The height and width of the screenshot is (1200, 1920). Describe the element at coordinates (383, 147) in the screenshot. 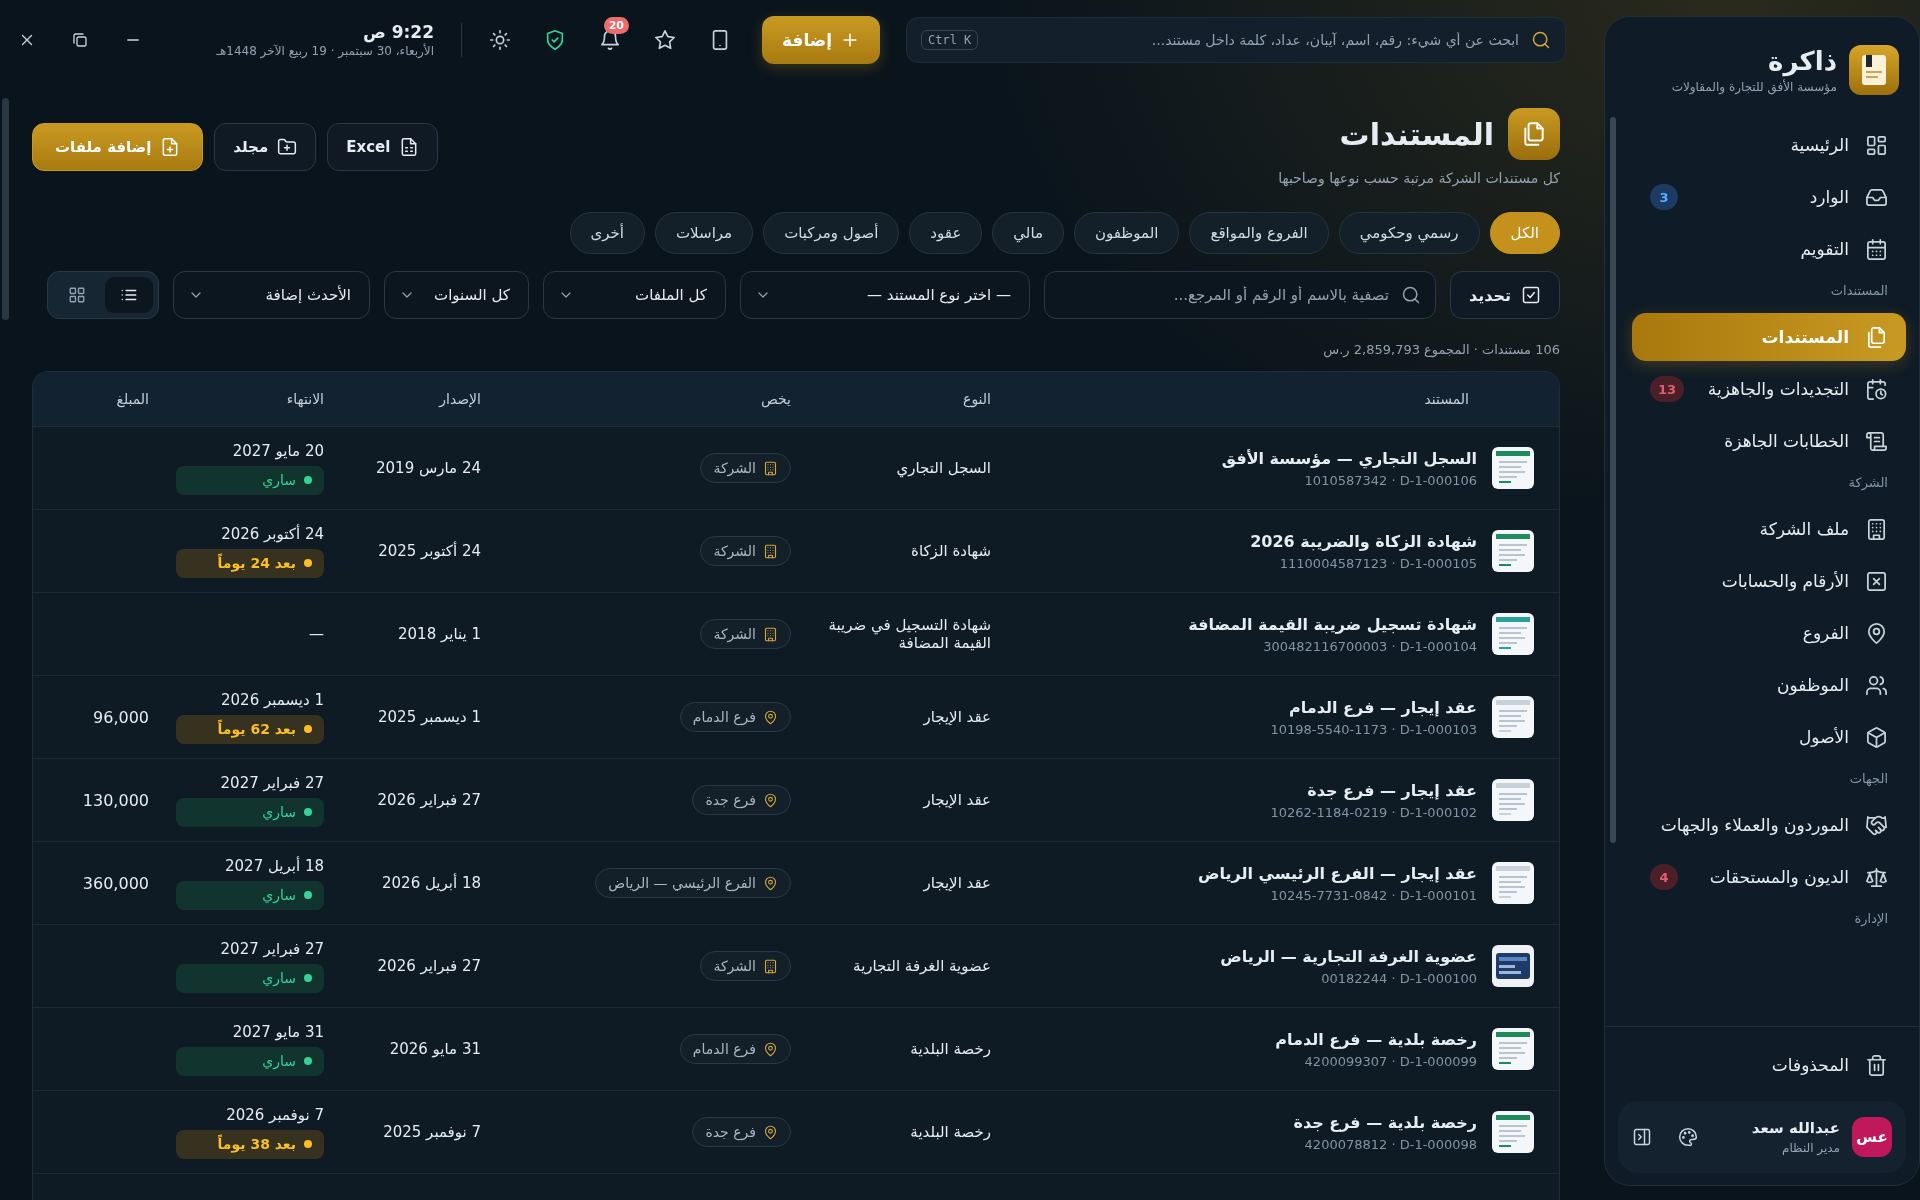

I see `export-button: Excel` at that location.